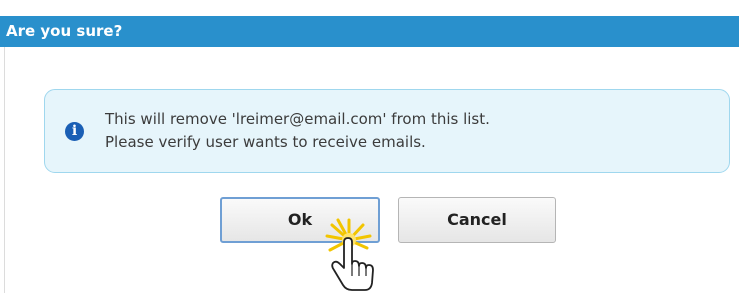  Describe the element at coordinates (74, 131) in the screenshot. I see `info-icon: i` at that location.